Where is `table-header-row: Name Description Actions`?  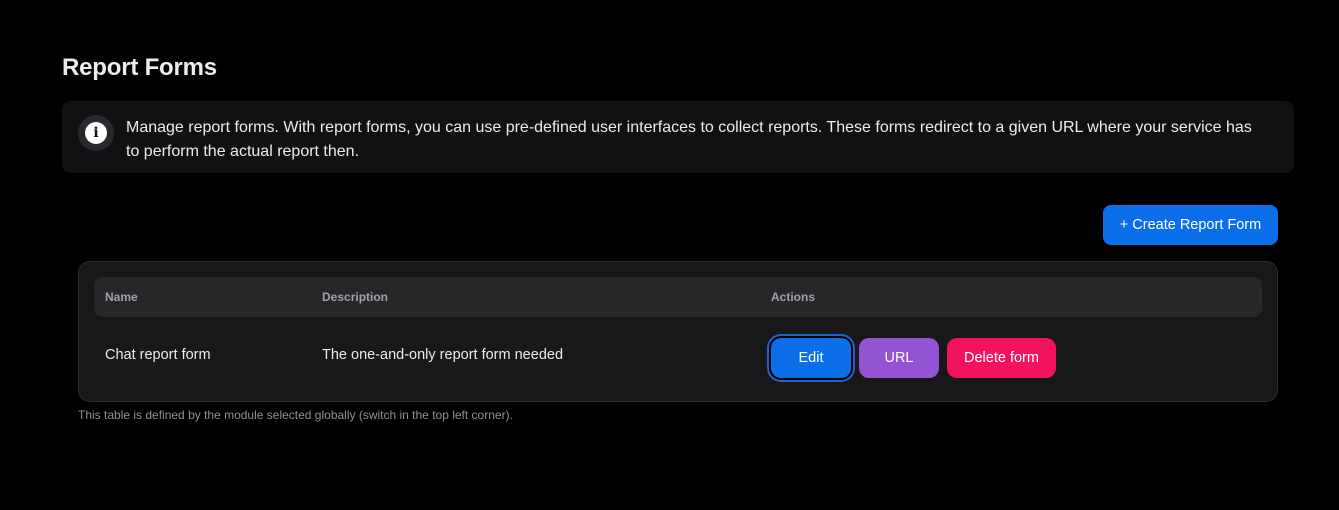
table-header-row: Name Description Actions is located at coordinates (678, 297).